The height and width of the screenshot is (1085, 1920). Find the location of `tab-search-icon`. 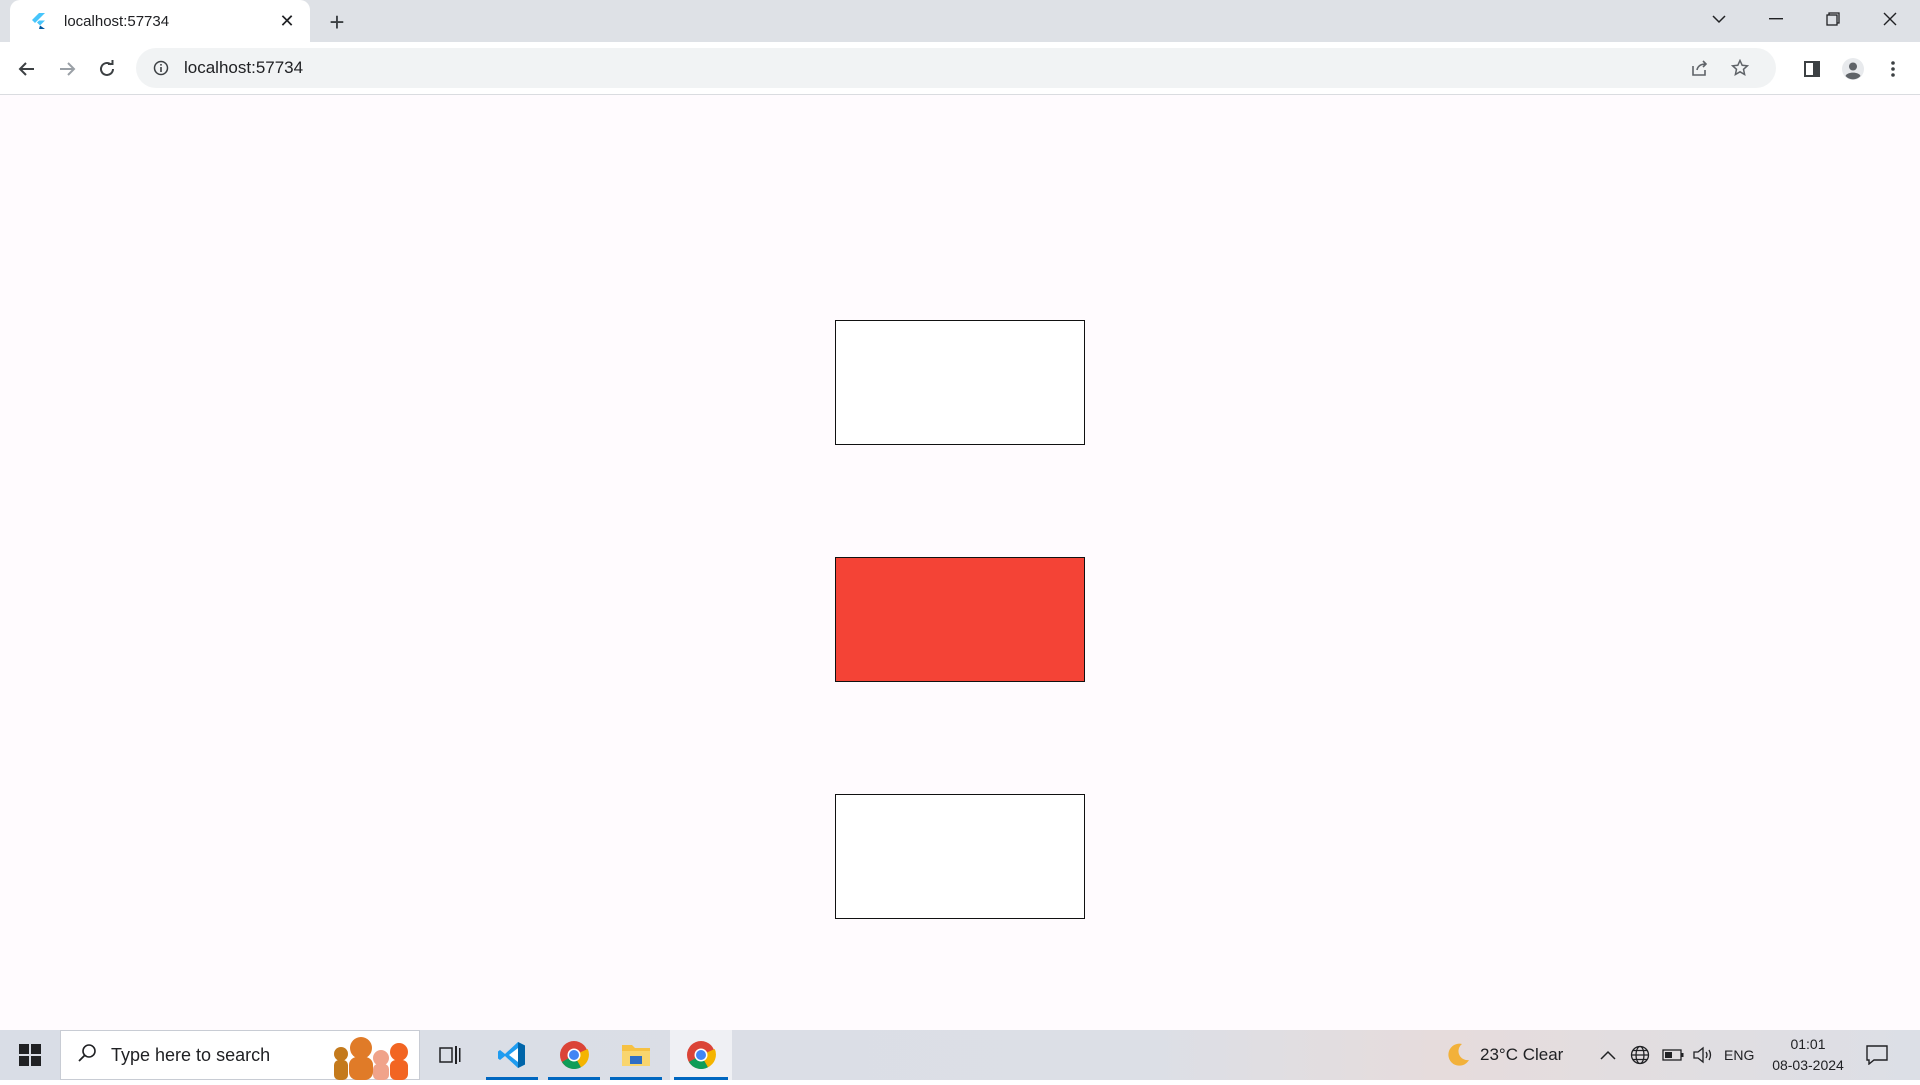

tab-search-icon is located at coordinates (1719, 19).